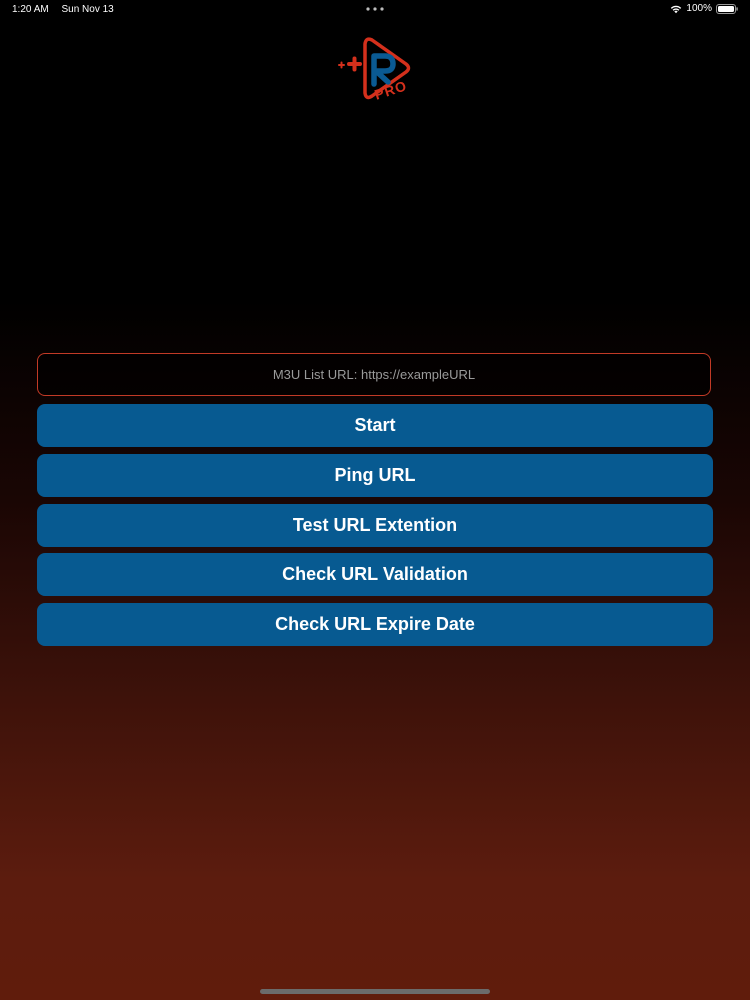 This screenshot has height=1000, width=750. Describe the element at coordinates (375, 991) in the screenshot. I see `home-indicator` at that location.